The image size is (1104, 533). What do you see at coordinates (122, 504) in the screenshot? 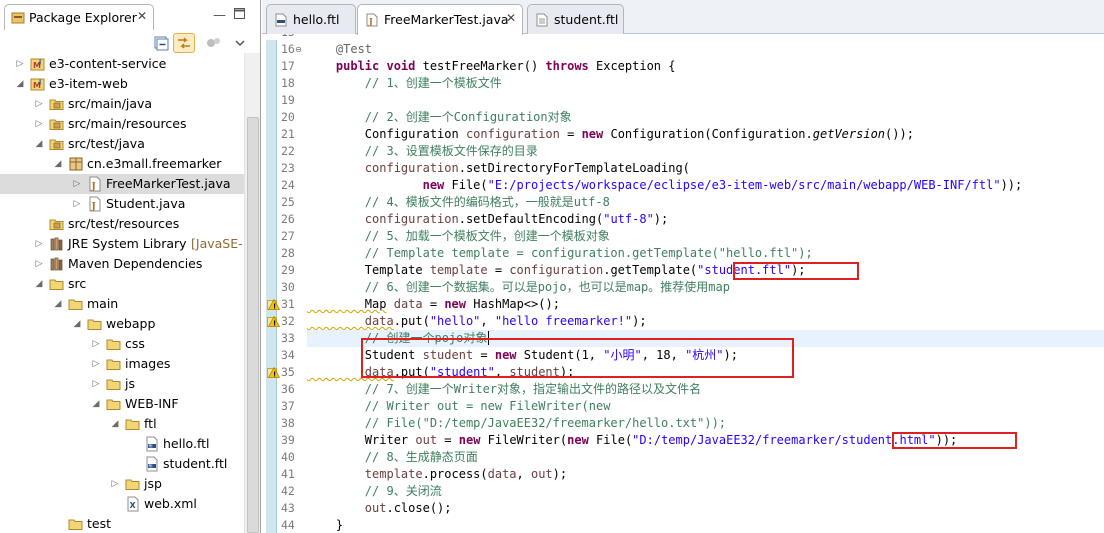
I see `tree-item-web-xml: Xweb.xml` at bounding box center [122, 504].